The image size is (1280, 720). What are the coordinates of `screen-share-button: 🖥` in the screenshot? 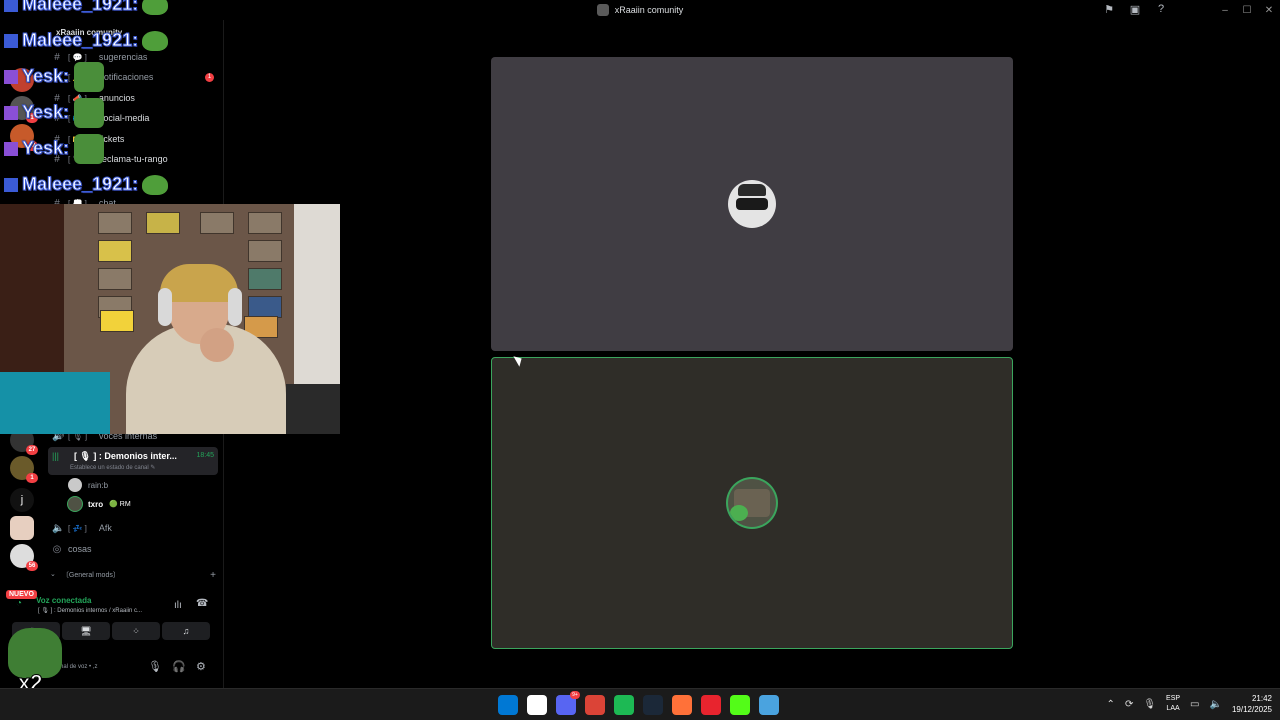 It's located at (86, 631).